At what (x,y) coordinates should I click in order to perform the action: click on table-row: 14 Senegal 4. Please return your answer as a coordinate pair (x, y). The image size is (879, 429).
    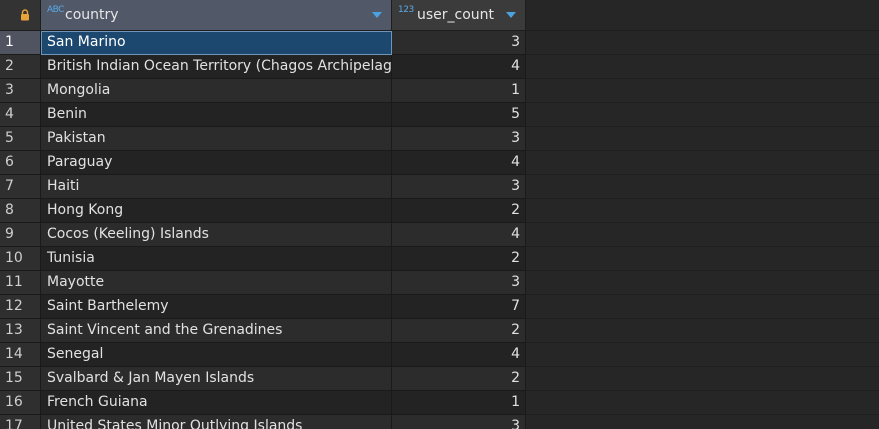
    Looking at the image, I should click on (439, 355).